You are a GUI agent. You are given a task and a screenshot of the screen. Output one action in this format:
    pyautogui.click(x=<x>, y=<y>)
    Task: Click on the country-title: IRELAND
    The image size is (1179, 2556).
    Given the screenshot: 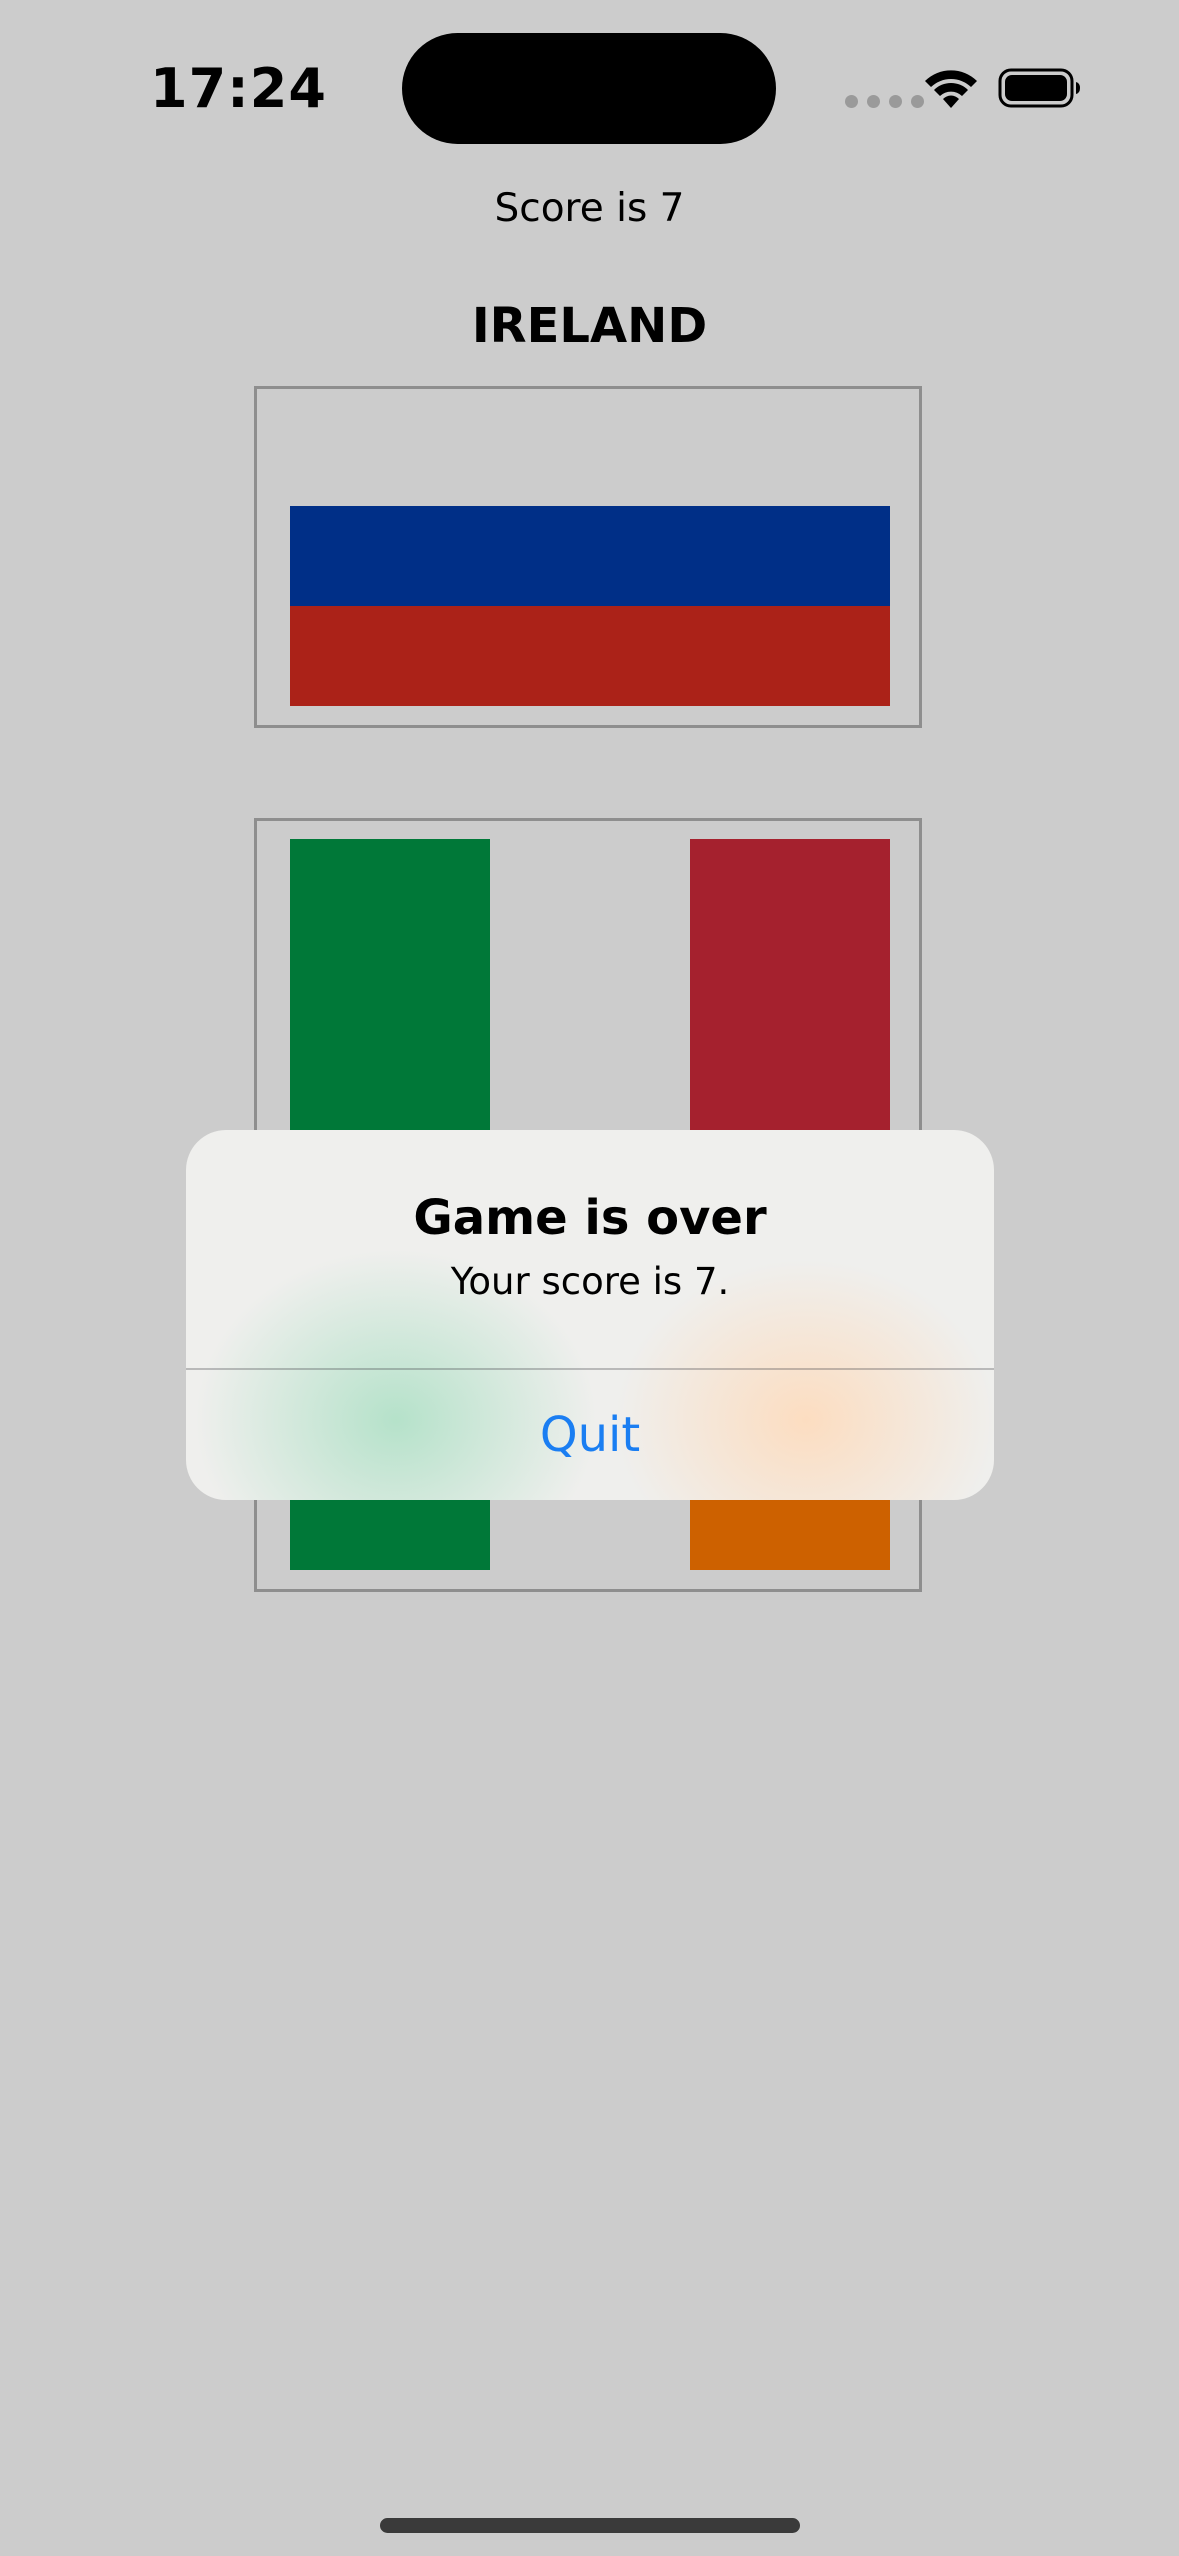 What is the action you would take?
    pyautogui.click(x=589, y=326)
    